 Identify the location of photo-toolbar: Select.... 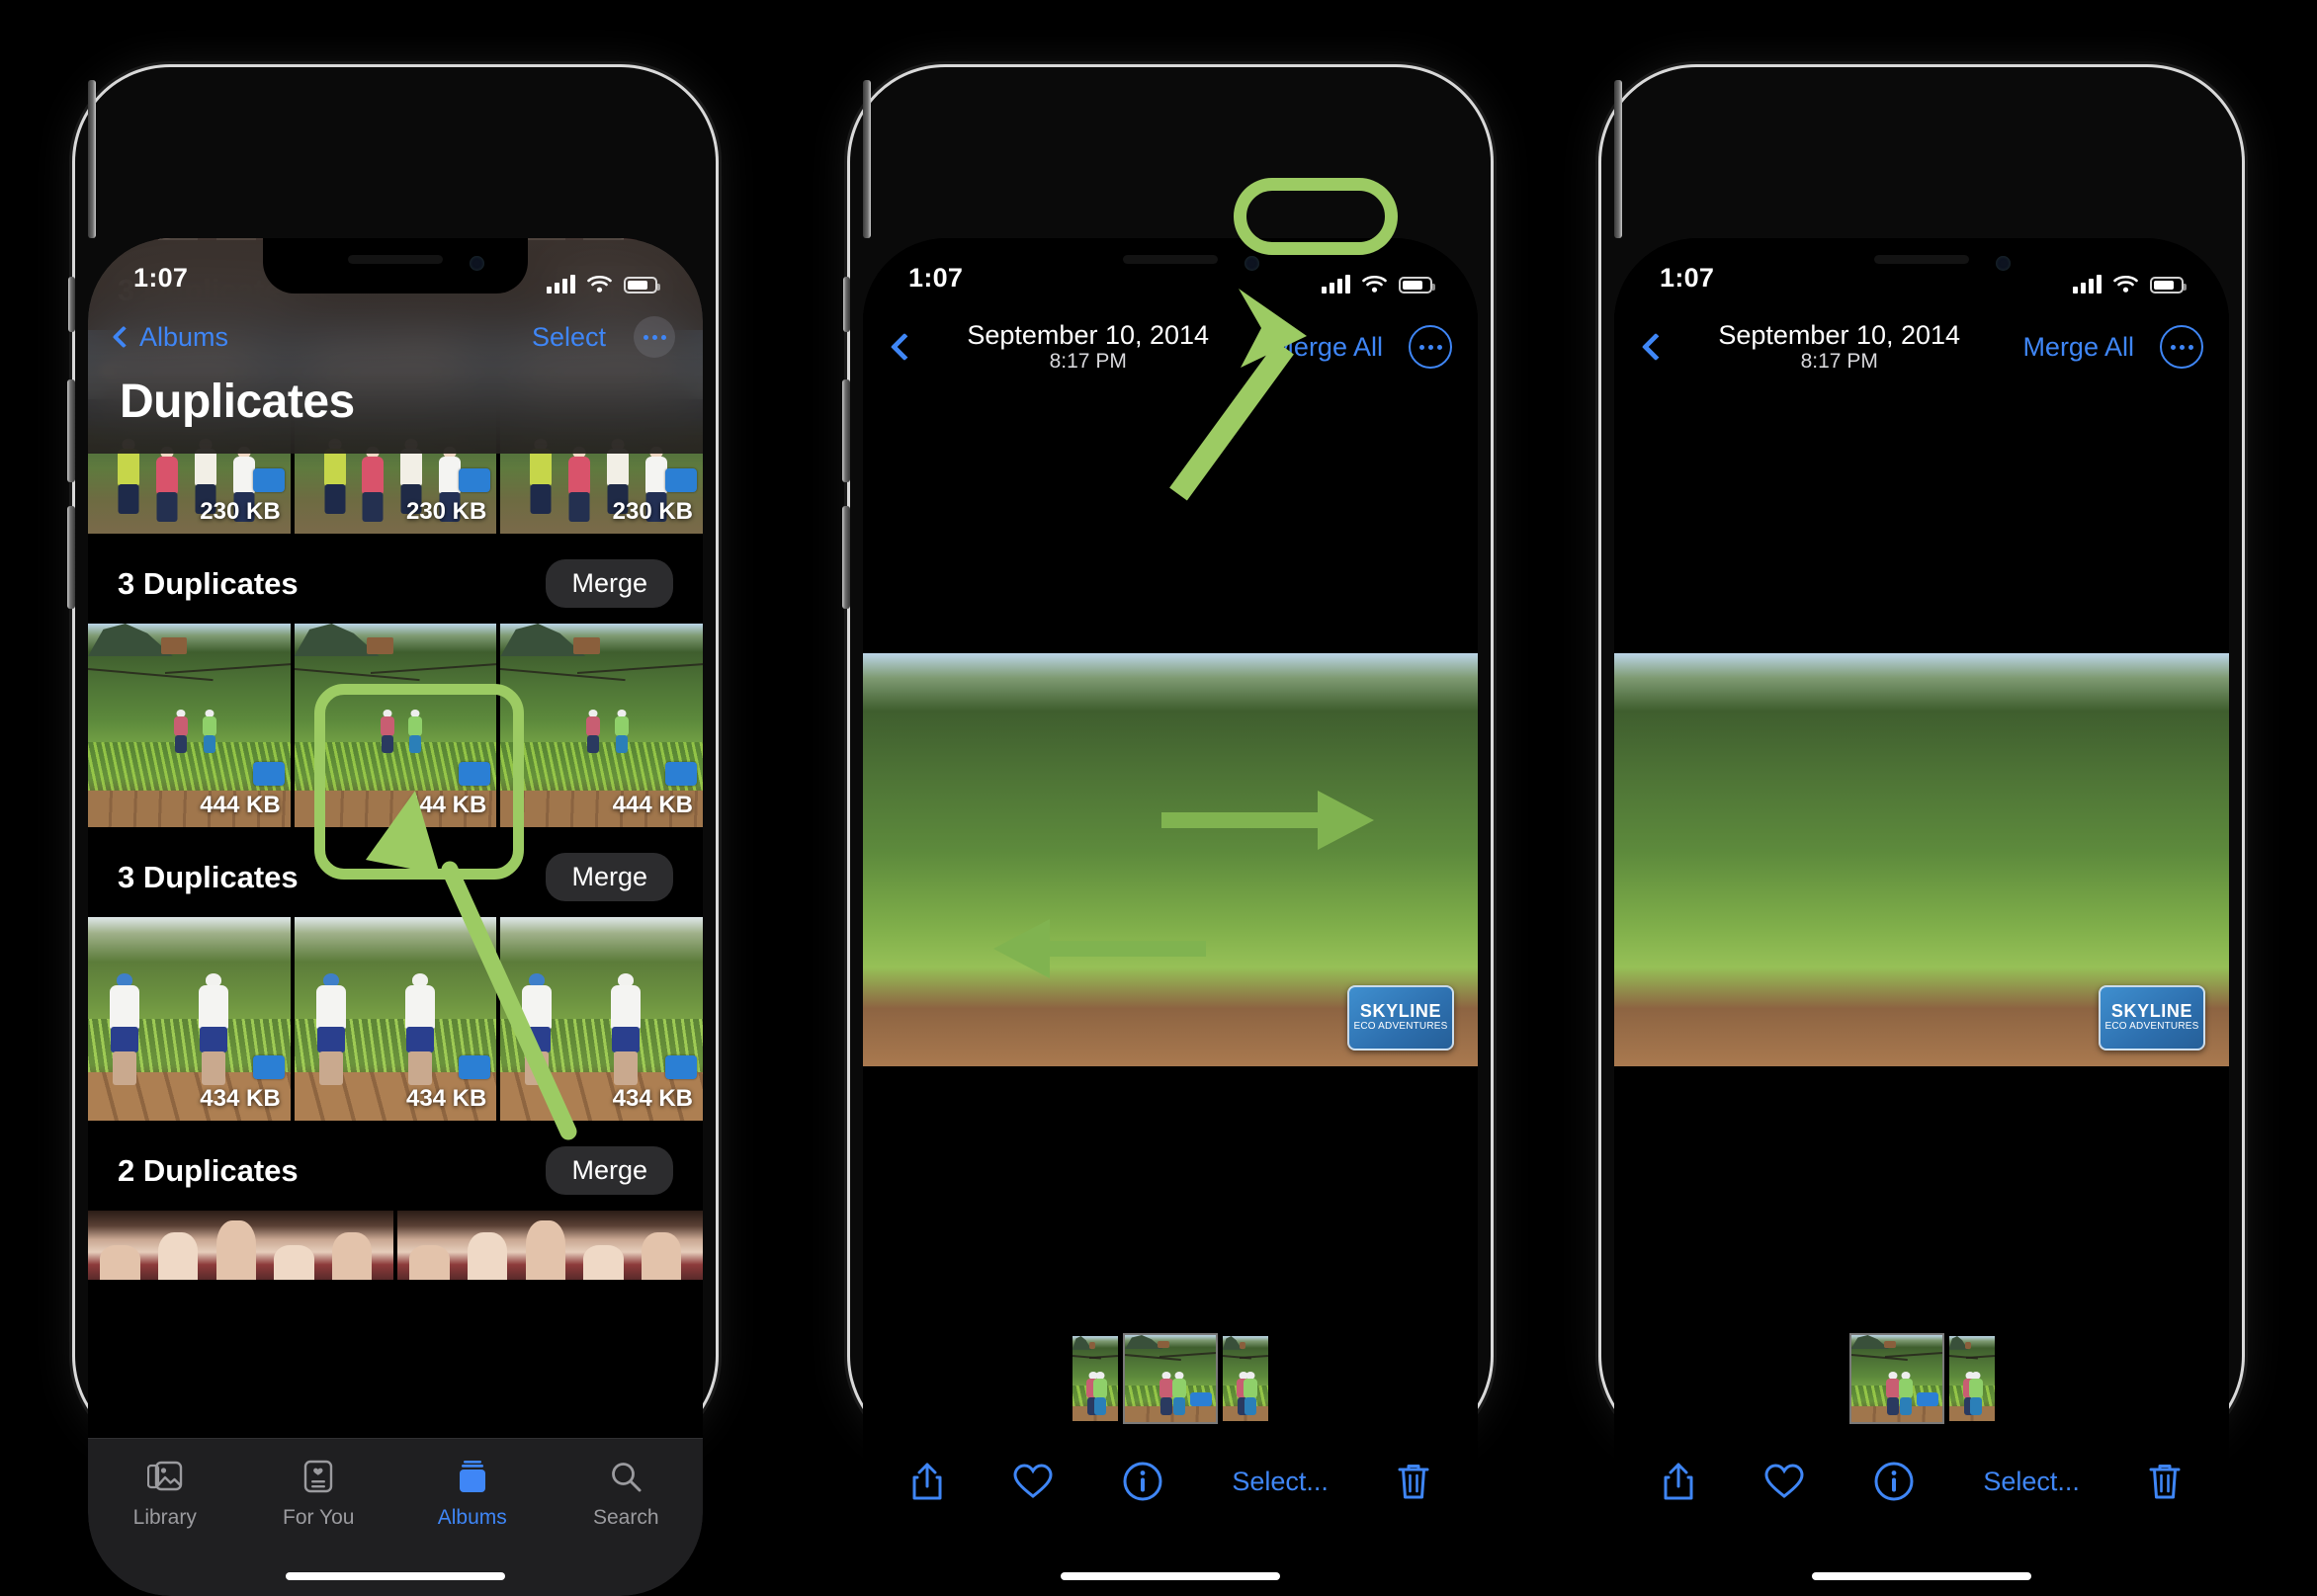
(1921, 1481).